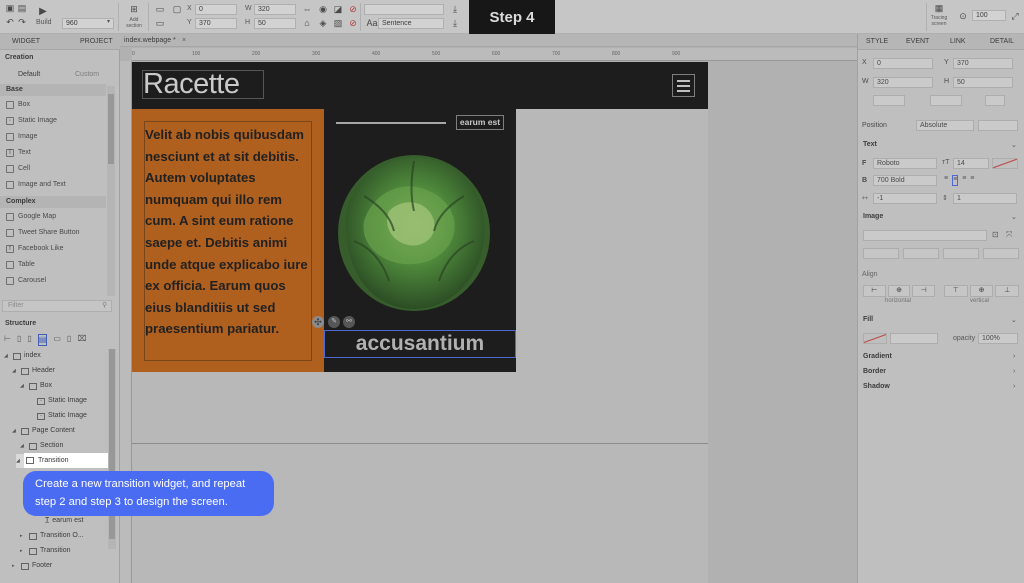 The image size is (1024, 583). Describe the element at coordinates (1005, 163) in the screenshot. I see `text-color-swatch` at that location.